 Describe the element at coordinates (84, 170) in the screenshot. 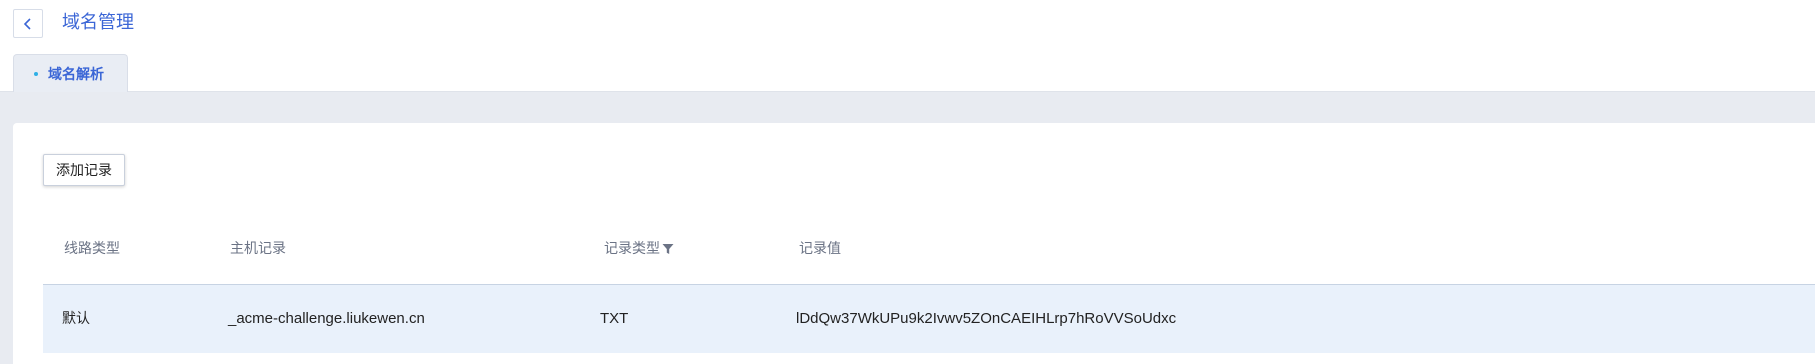

I see `add-record-button: 添加记录` at that location.